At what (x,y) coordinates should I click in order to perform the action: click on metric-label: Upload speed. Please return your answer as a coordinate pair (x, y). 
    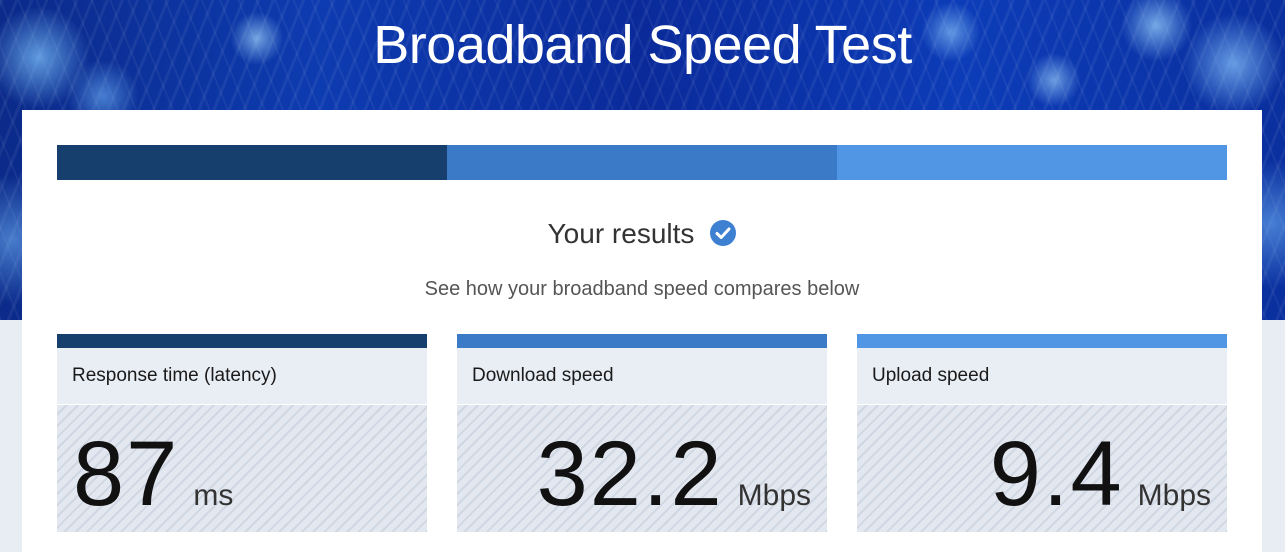
    Looking at the image, I should click on (1042, 376).